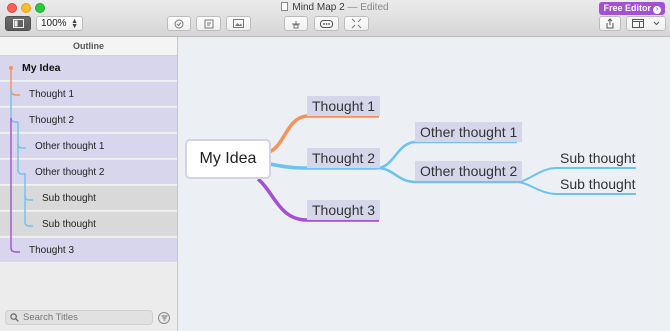  I want to click on edited-indicator: — Edited, so click(368, 7).